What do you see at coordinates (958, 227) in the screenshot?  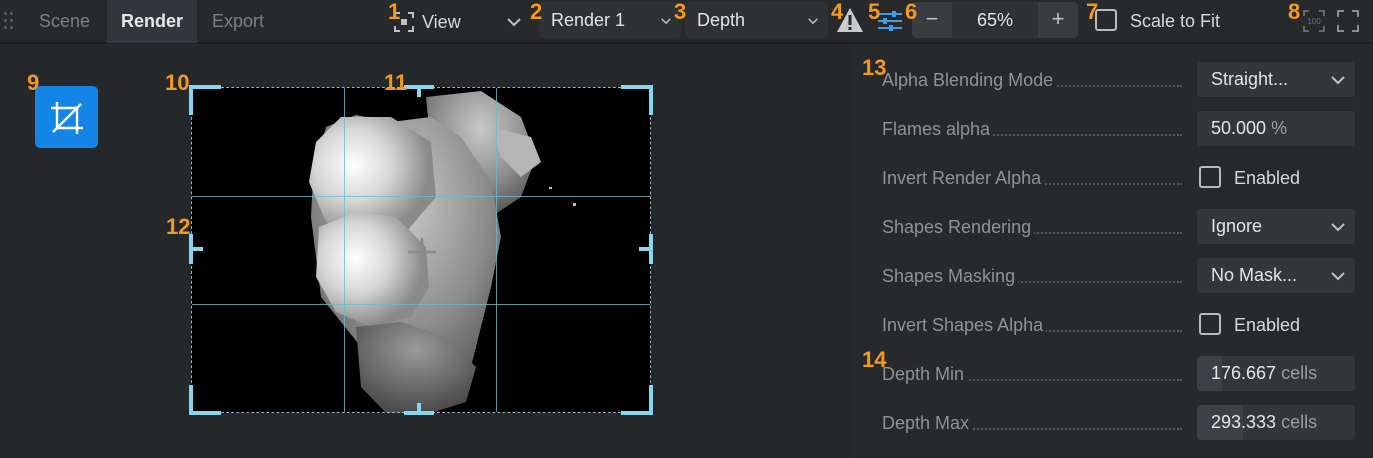 I see `shapes-rendering-label: Shapes Rendering` at bounding box center [958, 227].